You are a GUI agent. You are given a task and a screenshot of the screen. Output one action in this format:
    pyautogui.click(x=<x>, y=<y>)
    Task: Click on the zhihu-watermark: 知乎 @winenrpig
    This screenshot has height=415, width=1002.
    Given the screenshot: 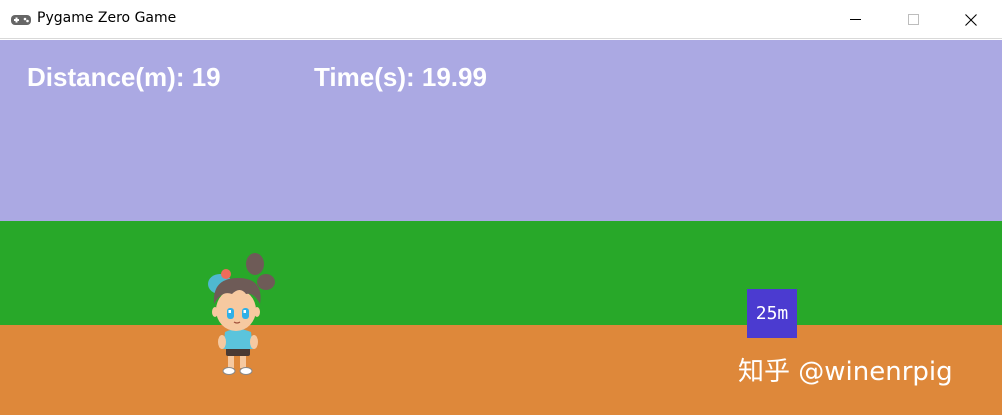 What is the action you would take?
    pyautogui.click(x=845, y=372)
    